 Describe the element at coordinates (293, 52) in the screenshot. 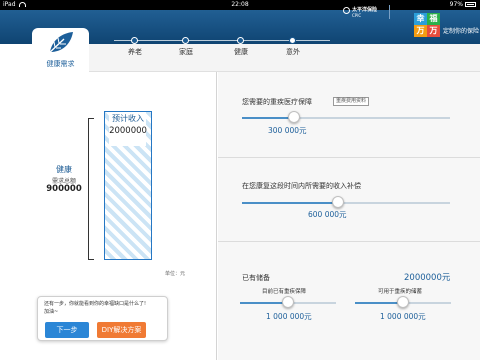

I see `step-accident: 意外` at that location.